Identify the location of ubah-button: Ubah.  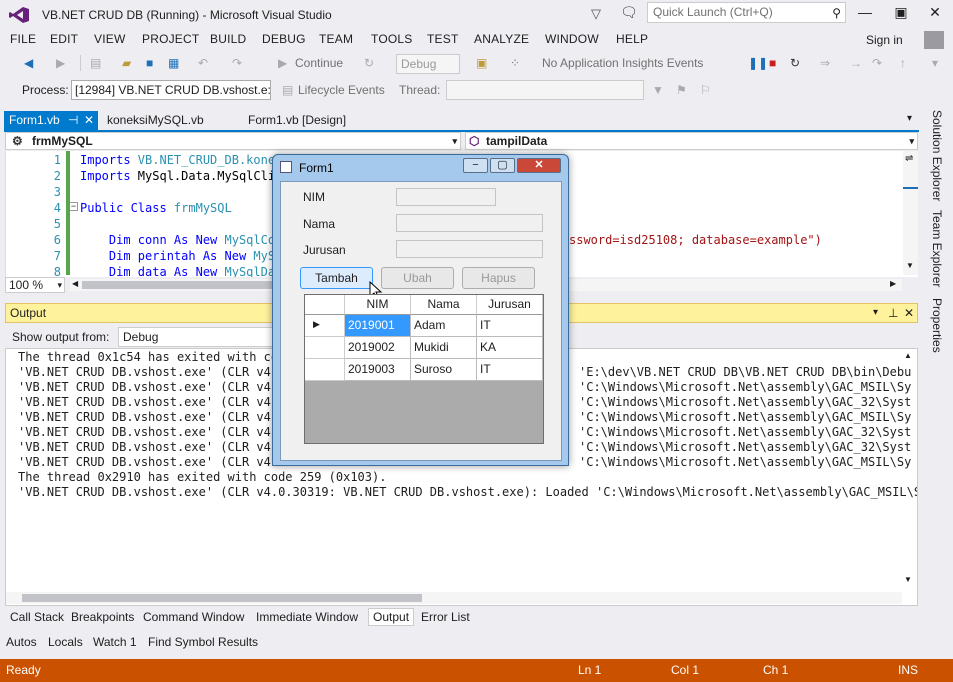
(417, 278).